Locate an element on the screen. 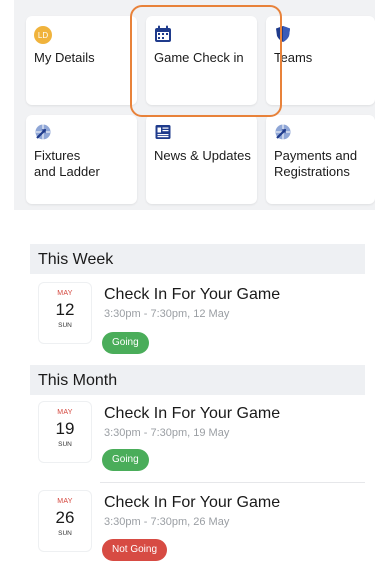  event-time: 3:30pm - 7:30pm, 12 May is located at coordinates (167, 314).